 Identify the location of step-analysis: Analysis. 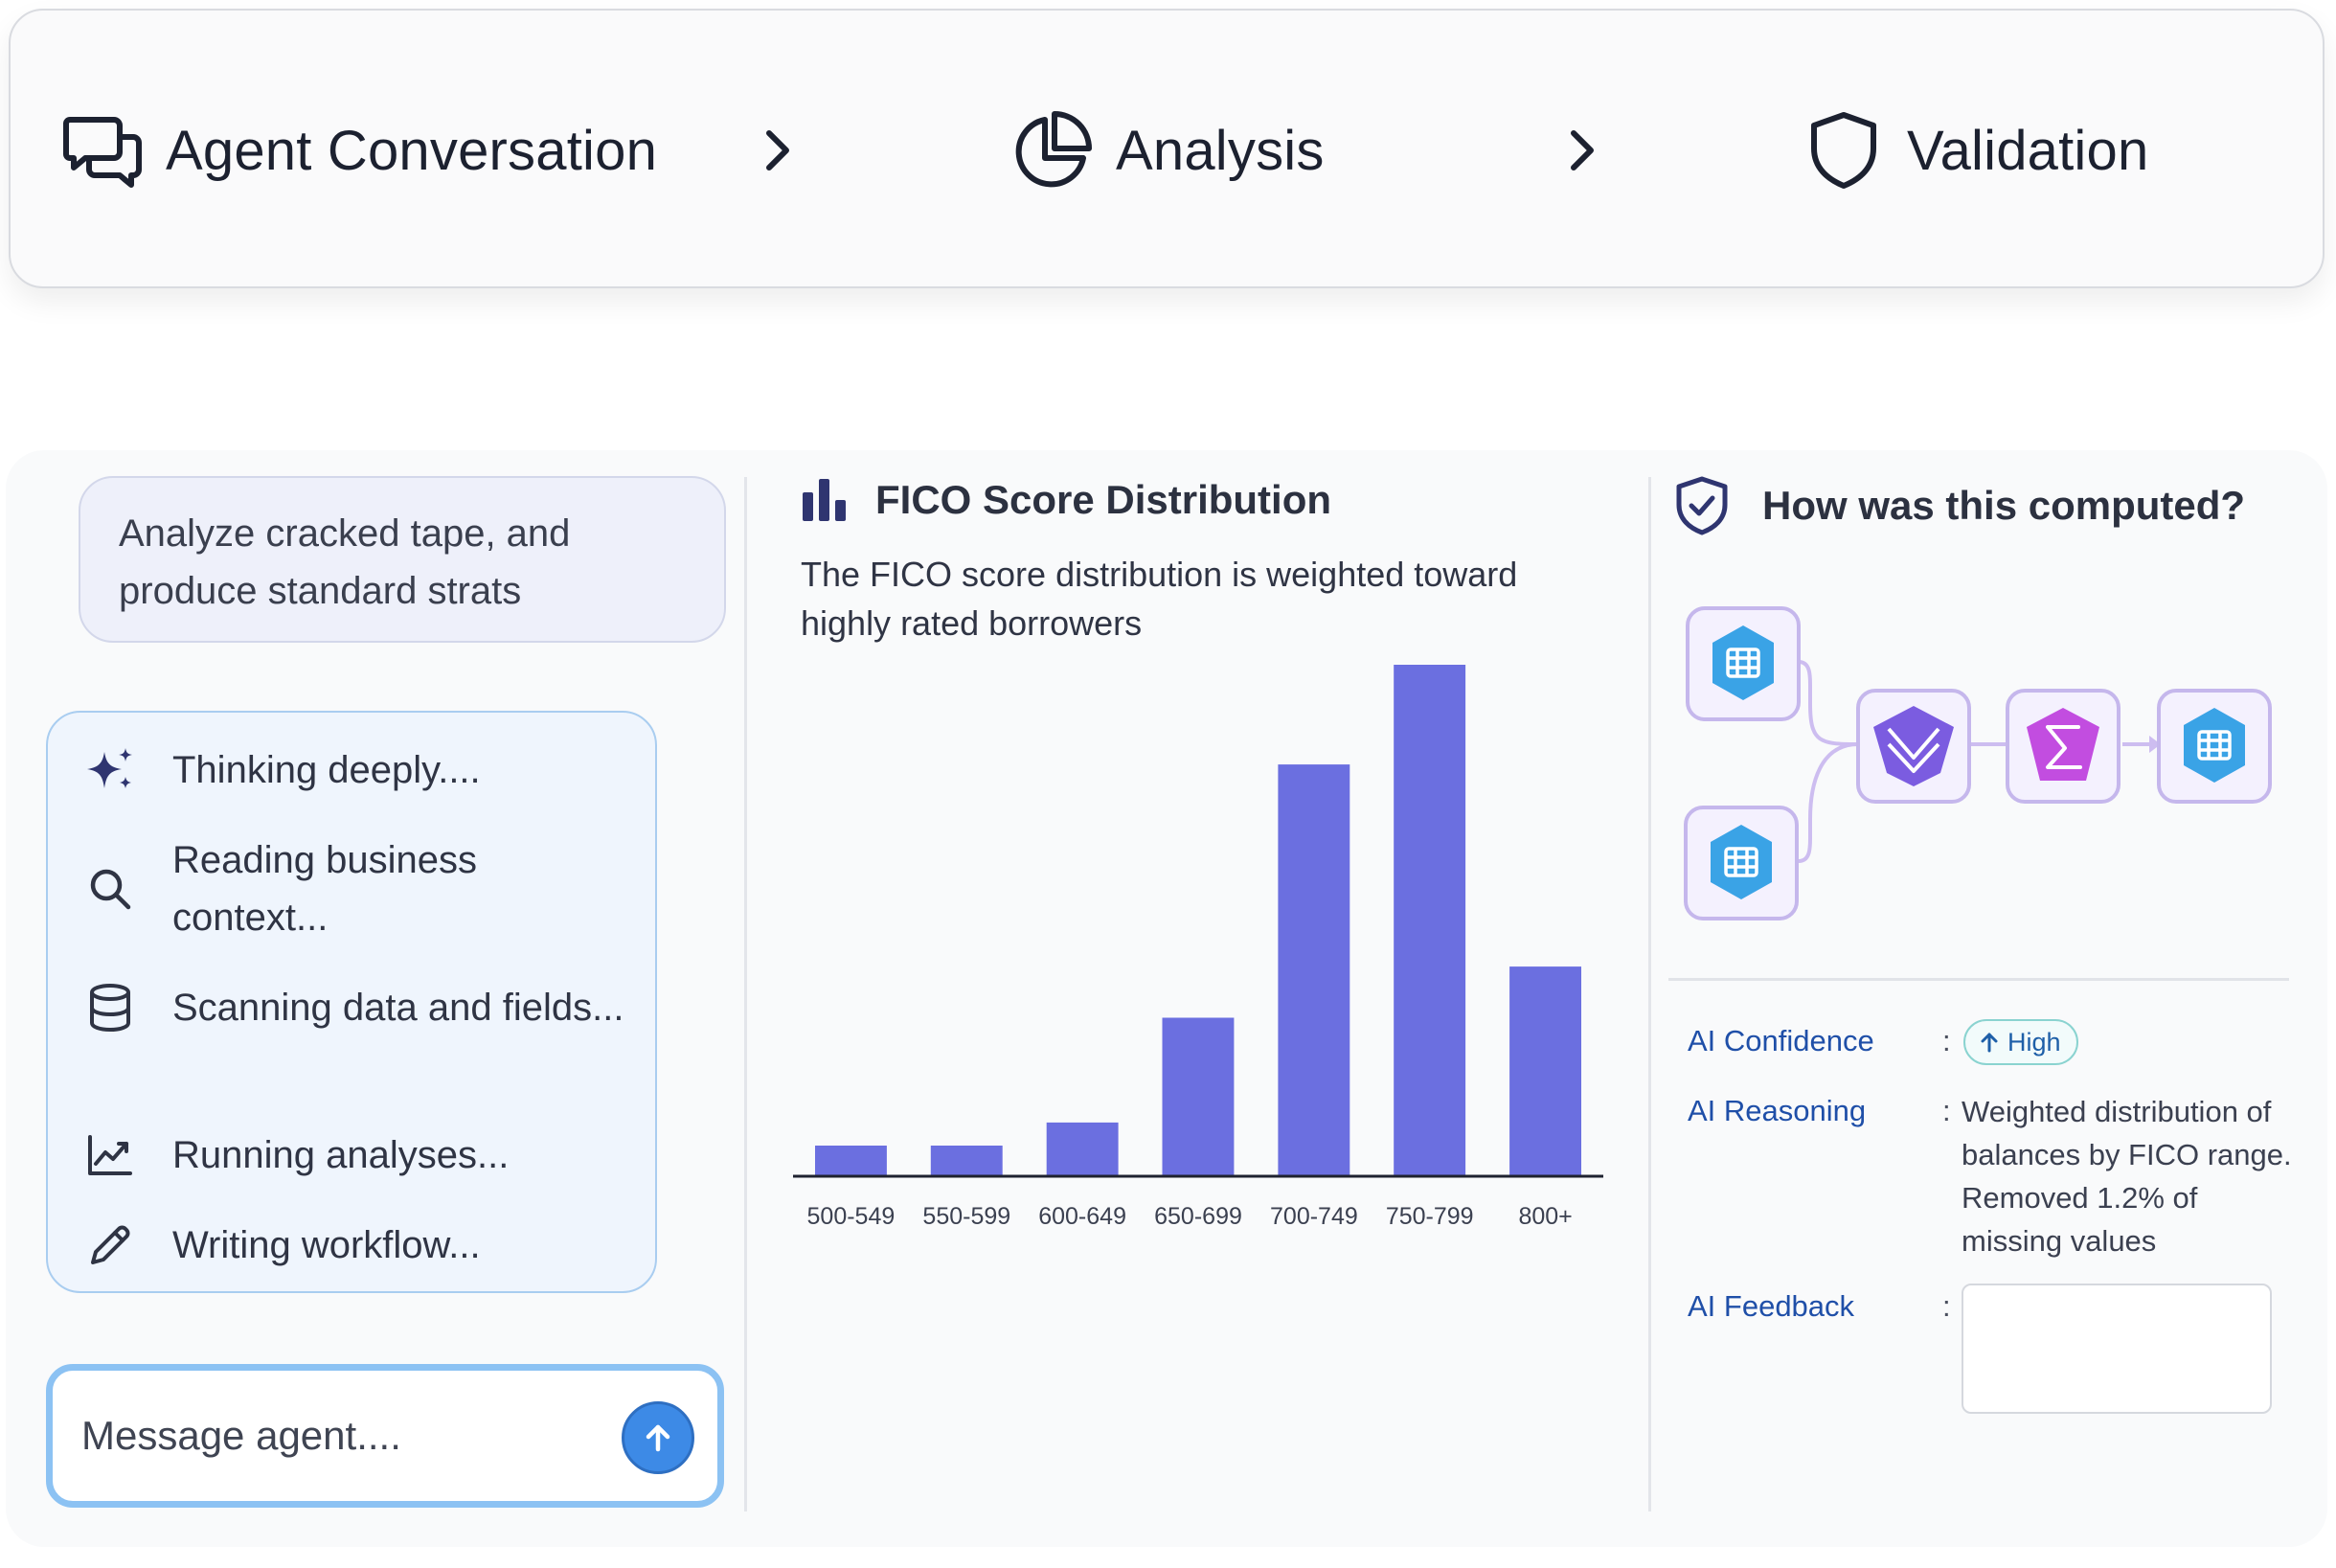
(1167, 150).